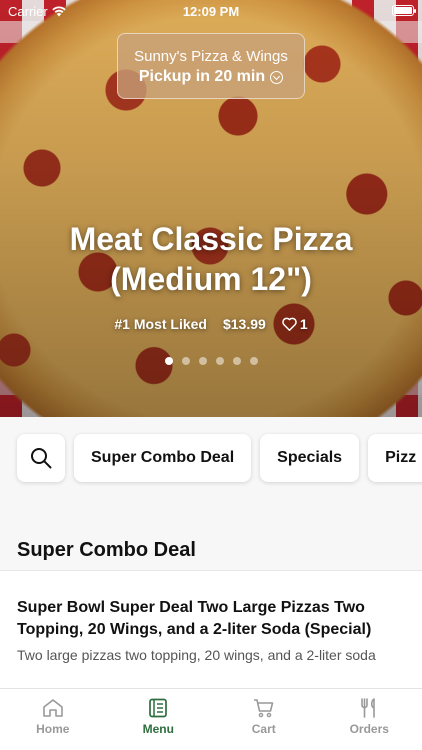 This screenshot has height=750, width=422. I want to click on home-icon, so click(52, 708).